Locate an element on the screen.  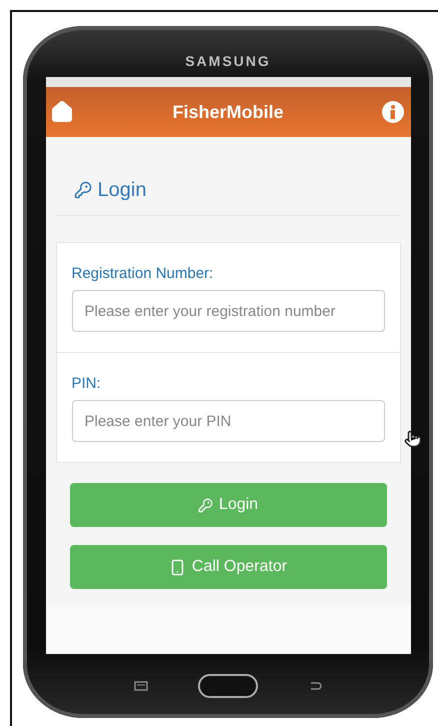
brand-label: SAMSUNG is located at coordinates (228, 62).